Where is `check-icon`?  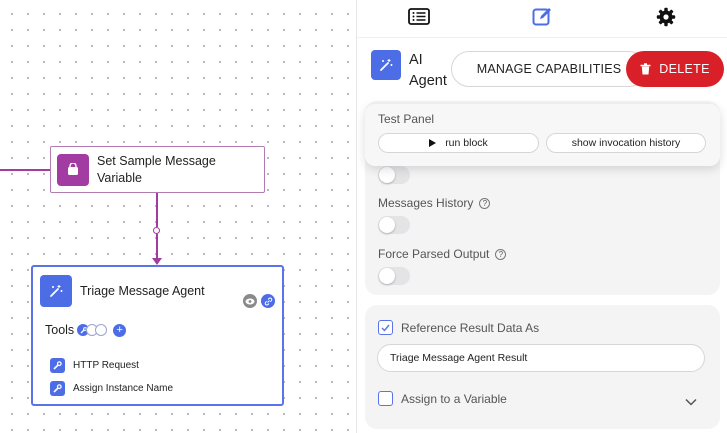 check-icon is located at coordinates (385, 328).